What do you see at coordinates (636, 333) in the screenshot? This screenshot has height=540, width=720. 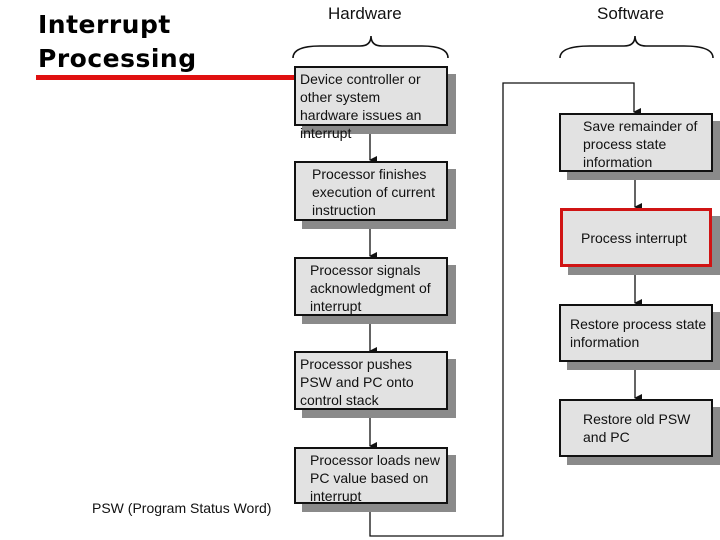 I see `sw-step-3: Restore process state information` at bounding box center [636, 333].